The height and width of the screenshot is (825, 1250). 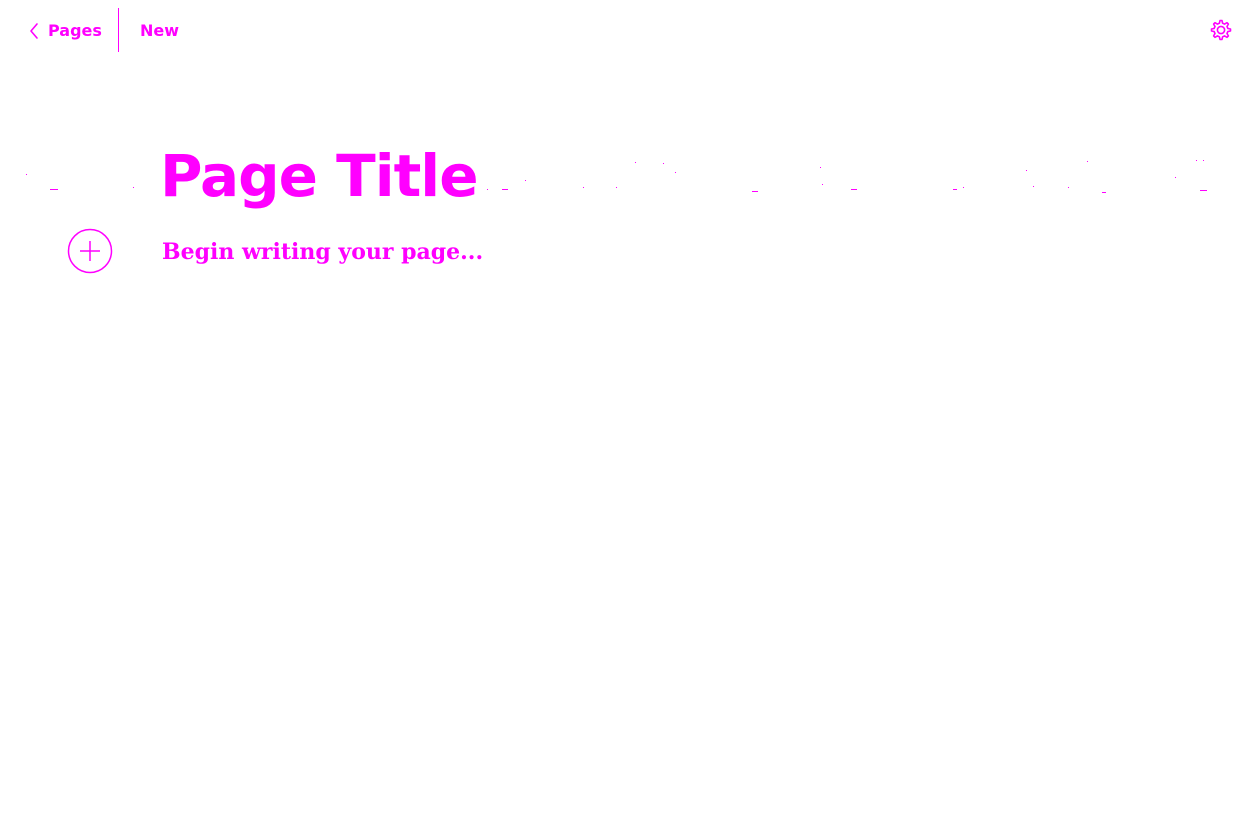 I want to click on gear-icon, so click(x=1221, y=30).